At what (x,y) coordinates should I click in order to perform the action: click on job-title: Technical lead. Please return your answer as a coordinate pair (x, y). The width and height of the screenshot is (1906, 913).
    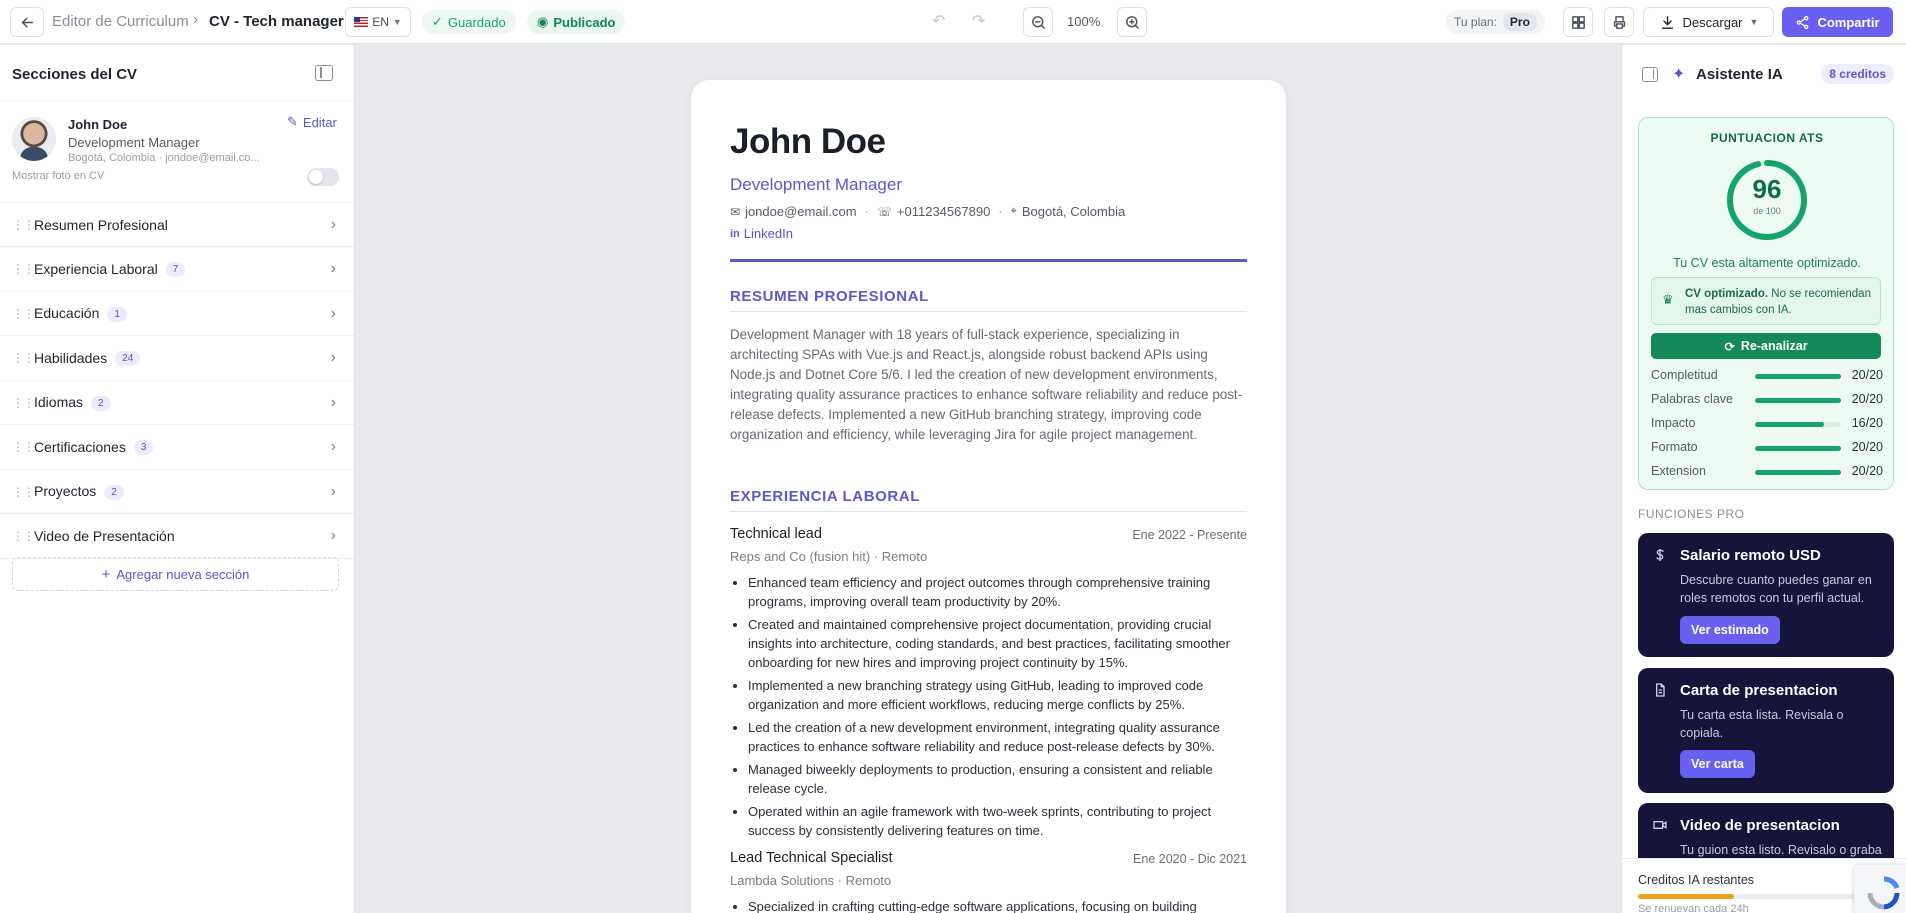
    Looking at the image, I should click on (776, 534).